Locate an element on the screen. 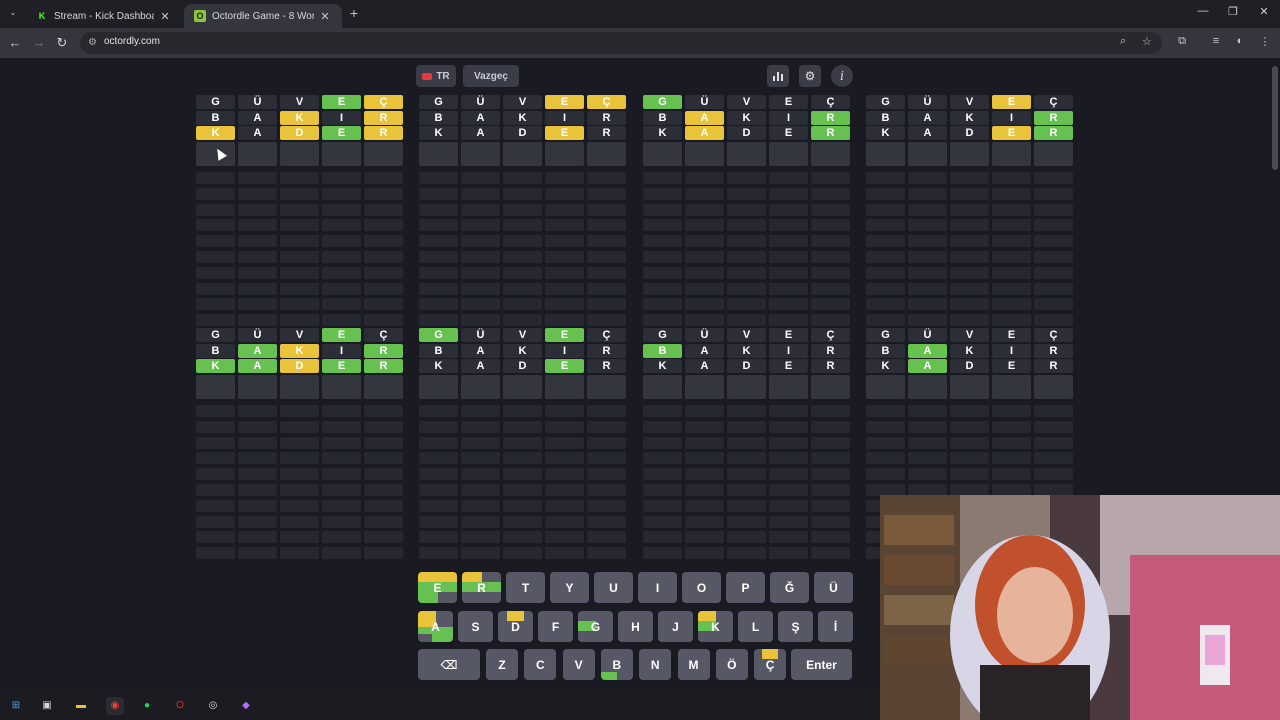  key-r: R is located at coordinates (481, 587).